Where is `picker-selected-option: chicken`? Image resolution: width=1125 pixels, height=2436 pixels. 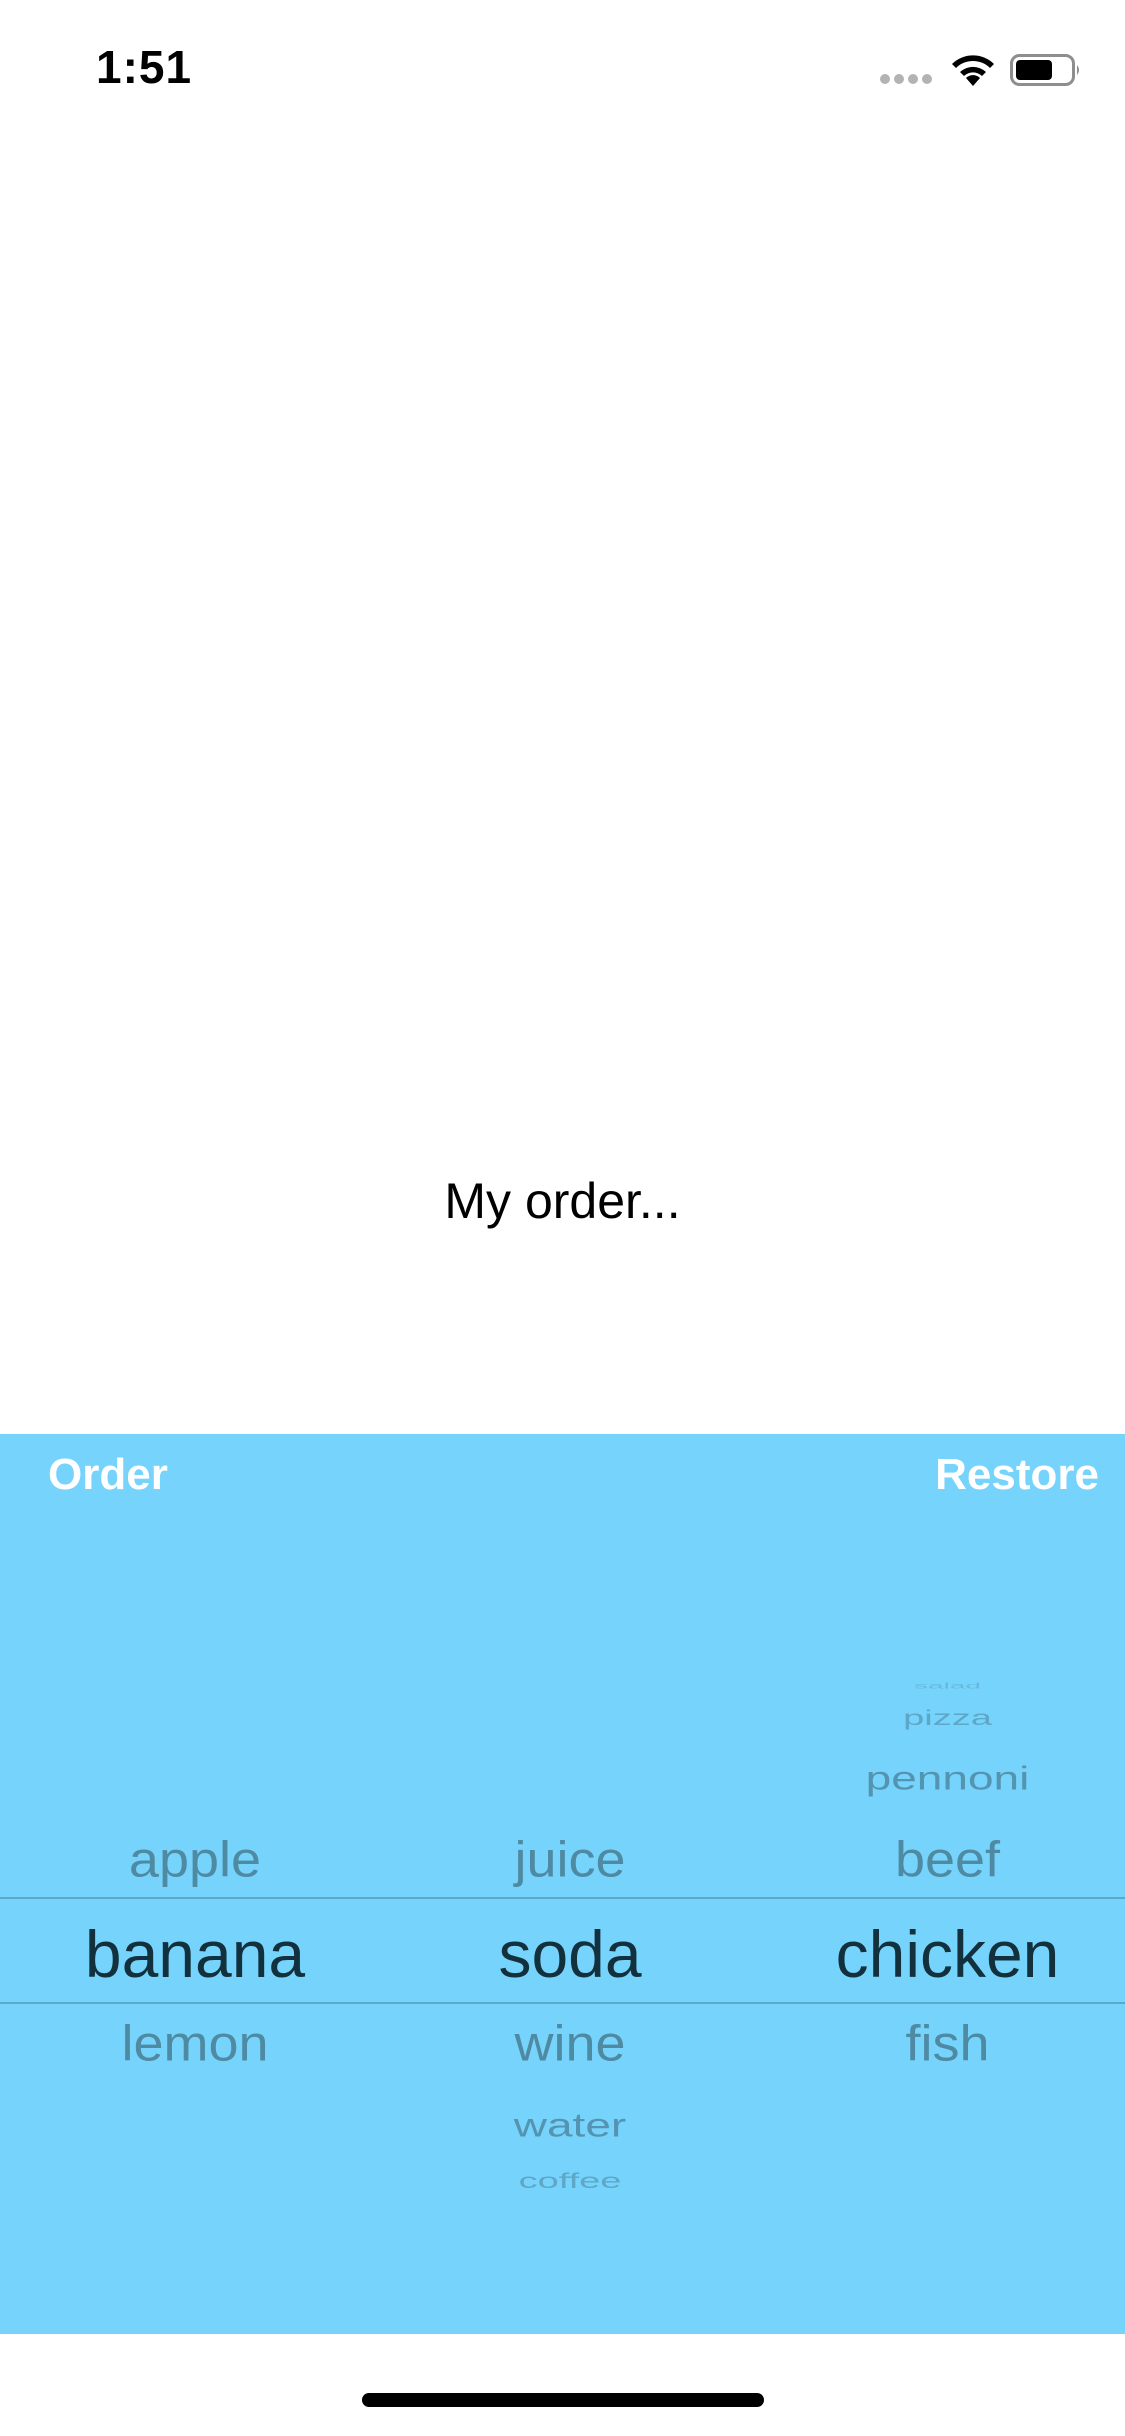
picker-selected-option: chicken is located at coordinates (942, 1954).